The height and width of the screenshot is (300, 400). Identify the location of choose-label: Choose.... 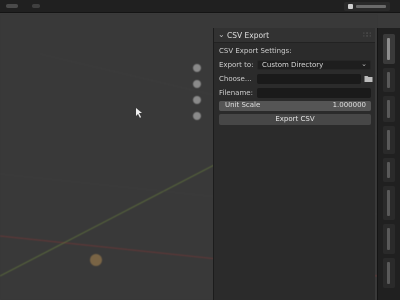
(235, 79).